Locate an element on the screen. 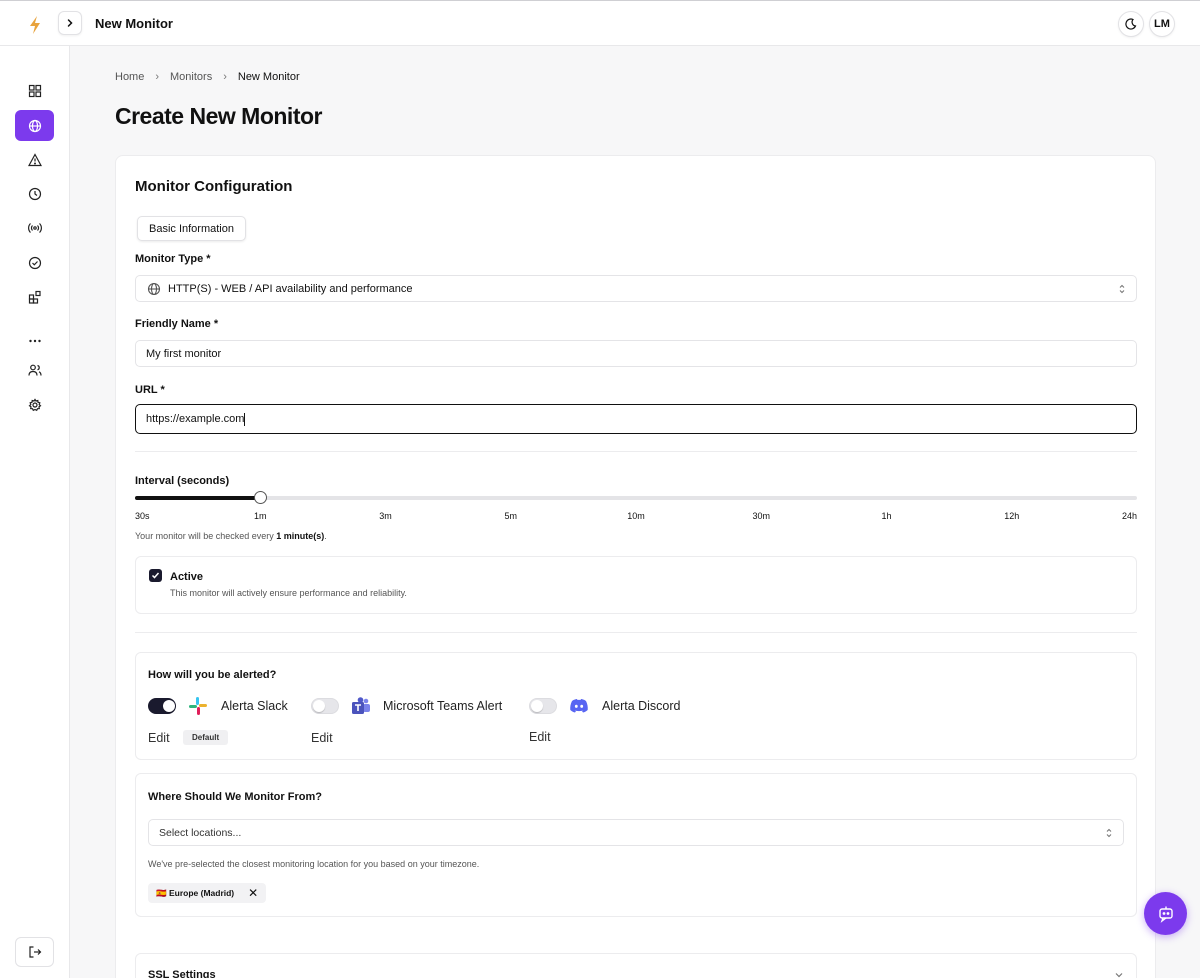 This screenshot has width=1200, height=978. gear-icon is located at coordinates (34, 404).